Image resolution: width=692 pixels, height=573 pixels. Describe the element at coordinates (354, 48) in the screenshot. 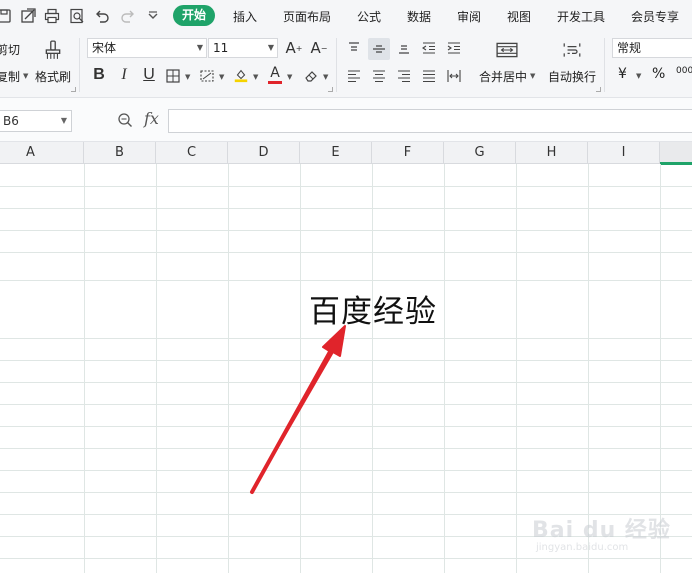

I see `align-top-icon` at that location.